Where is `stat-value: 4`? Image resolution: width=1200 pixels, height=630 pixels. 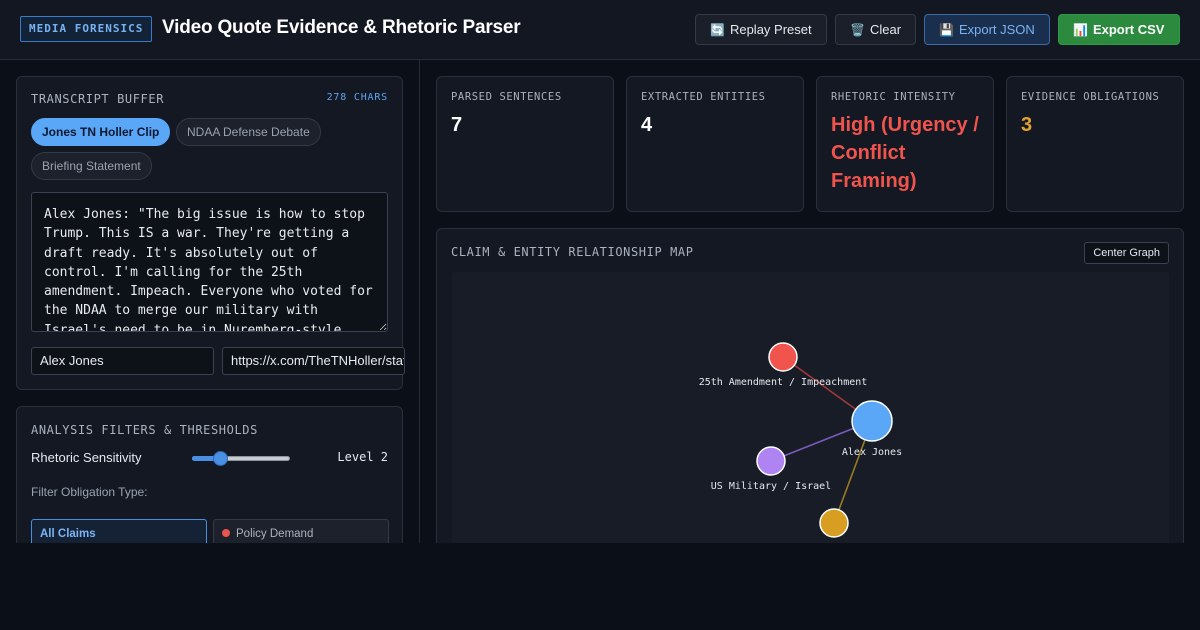 stat-value: 4 is located at coordinates (647, 125).